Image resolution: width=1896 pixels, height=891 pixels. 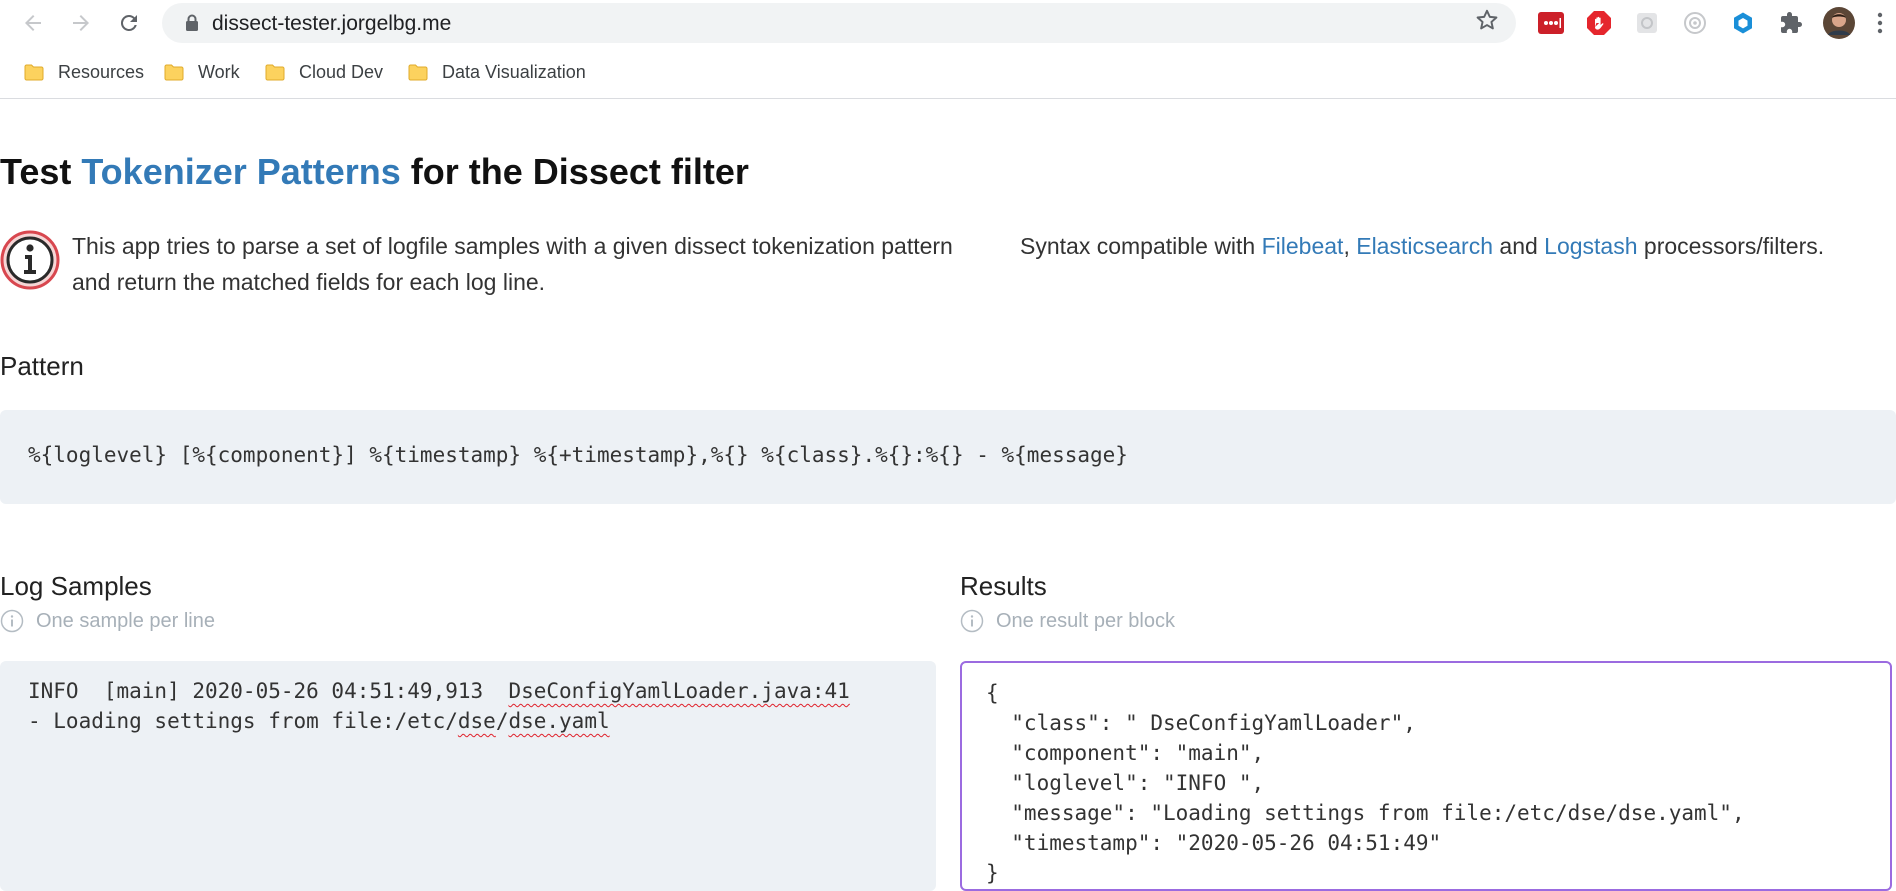 What do you see at coordinates (1695, 23) in the screenshot?
I see `target-extension-icon` at bounding box center [1695, 23].